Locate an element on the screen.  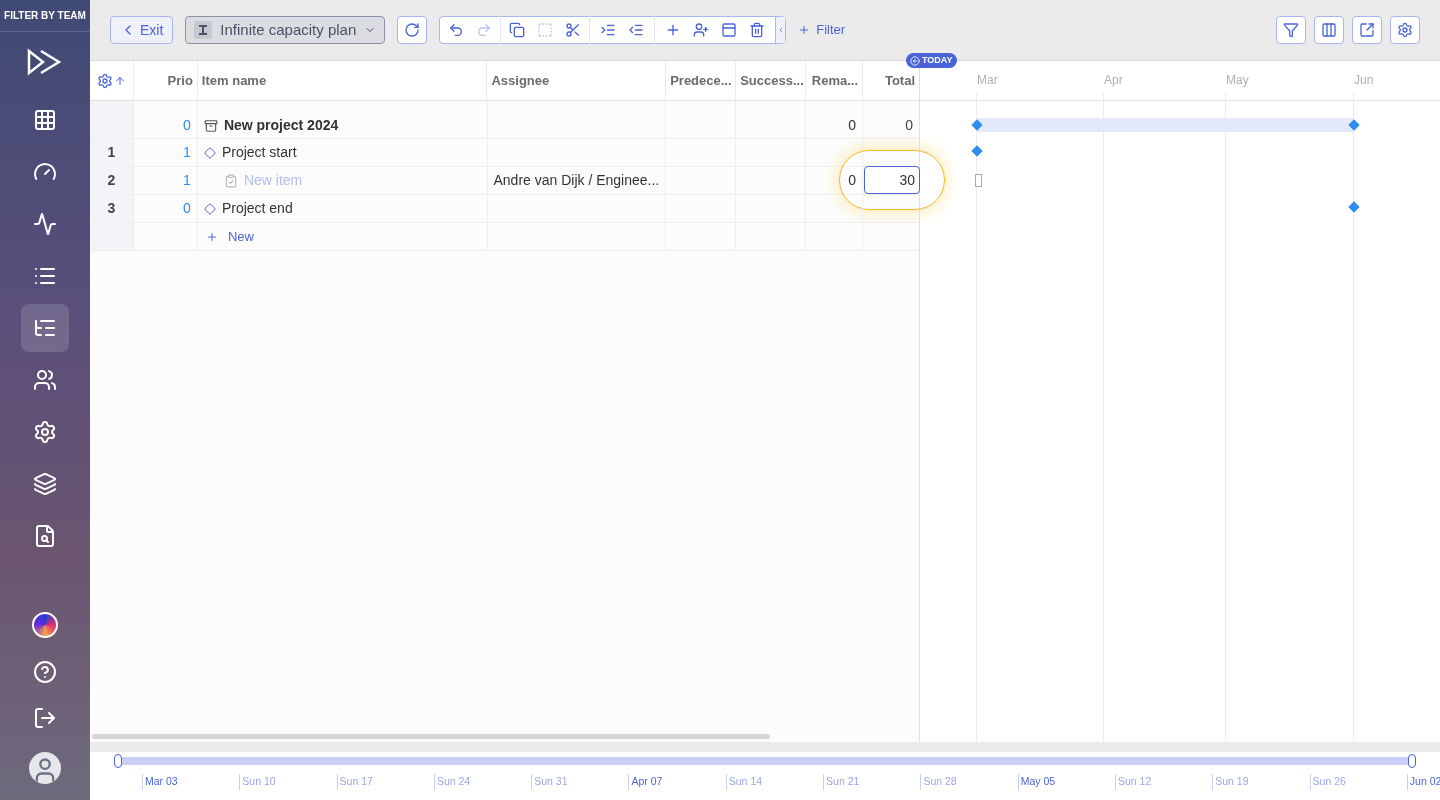
month-label: May is located at coordinates (1237, 80).